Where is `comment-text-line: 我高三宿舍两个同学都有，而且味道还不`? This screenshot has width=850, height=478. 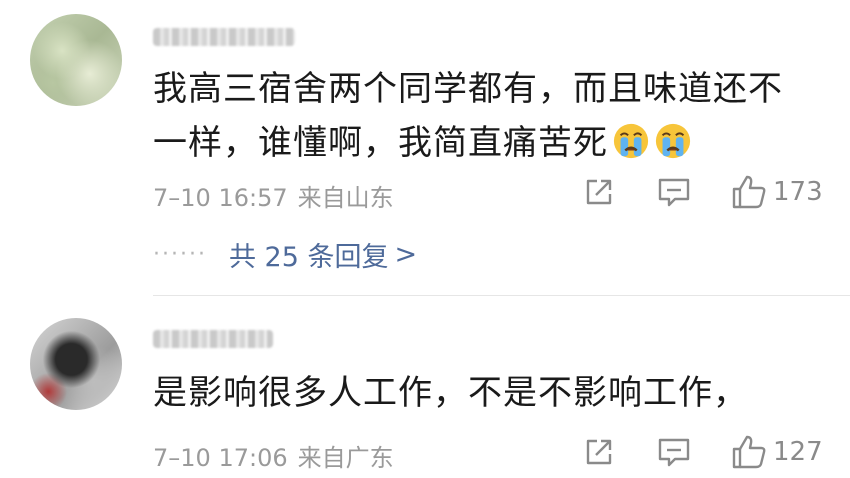
comment-text-line: 我高三宿舍两个同学都有，而且味道还不 is located at coordinates (468, 89).